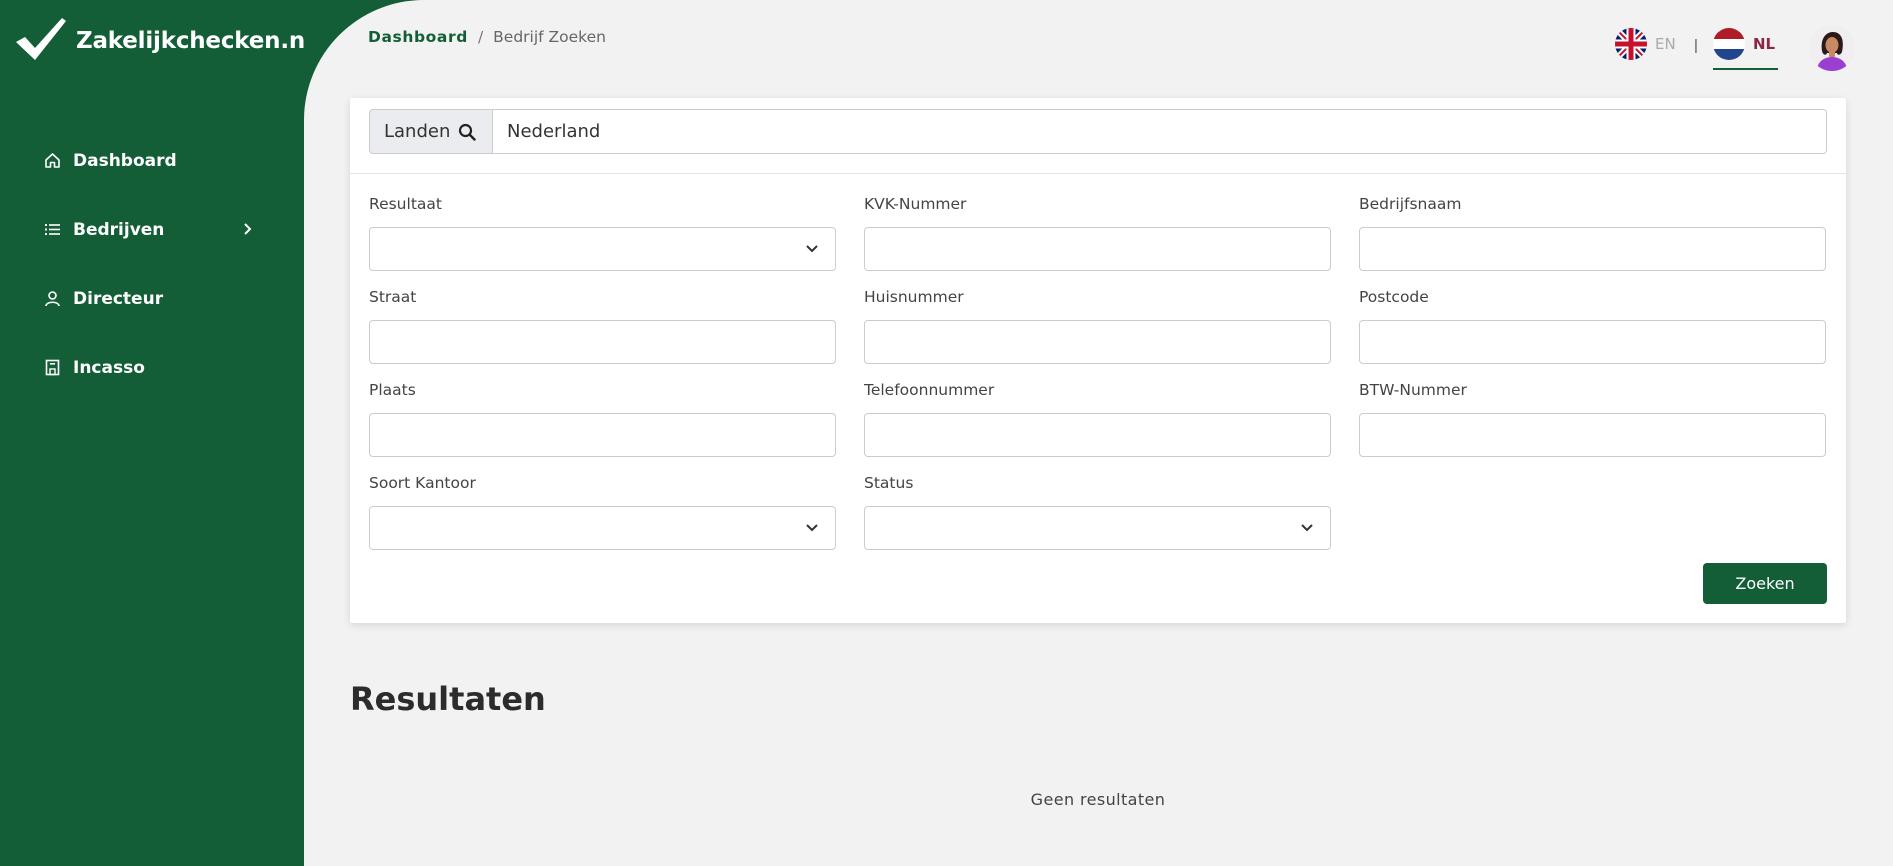 The height and width of the screenshot is (866, 1893). Describe the element at coordinates (41, 39) in the screenshot. I see `checkmark-logo-icon` at that location.